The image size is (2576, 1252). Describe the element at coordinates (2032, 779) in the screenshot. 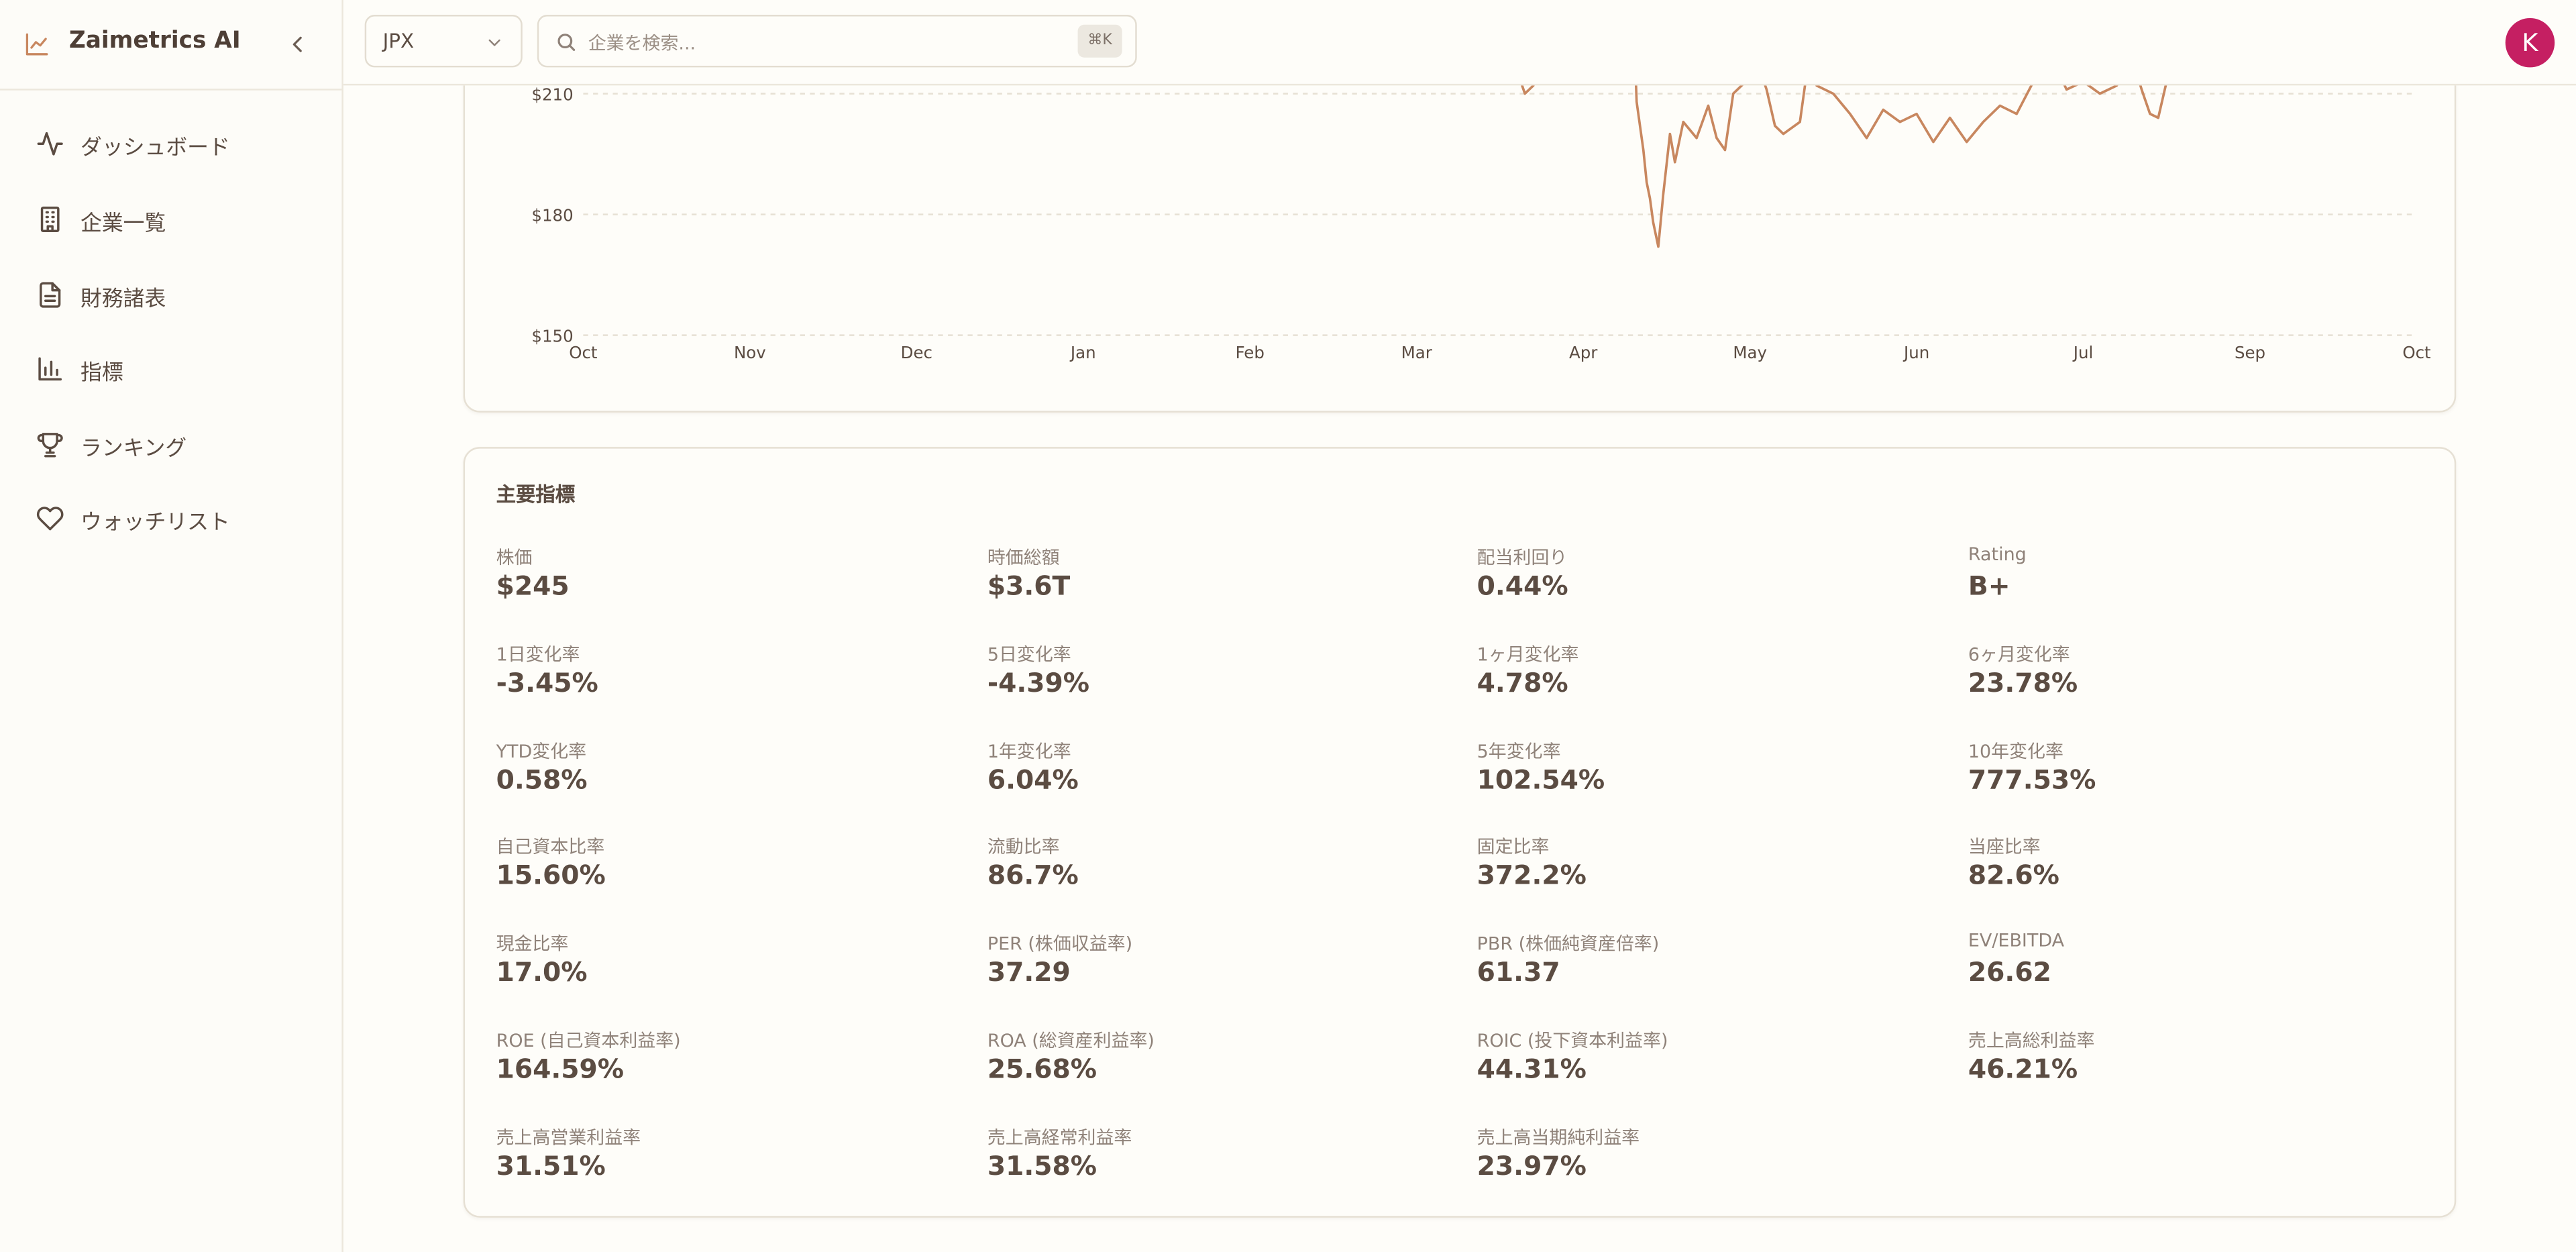

I see `metric-value: 777.53%` at that location.